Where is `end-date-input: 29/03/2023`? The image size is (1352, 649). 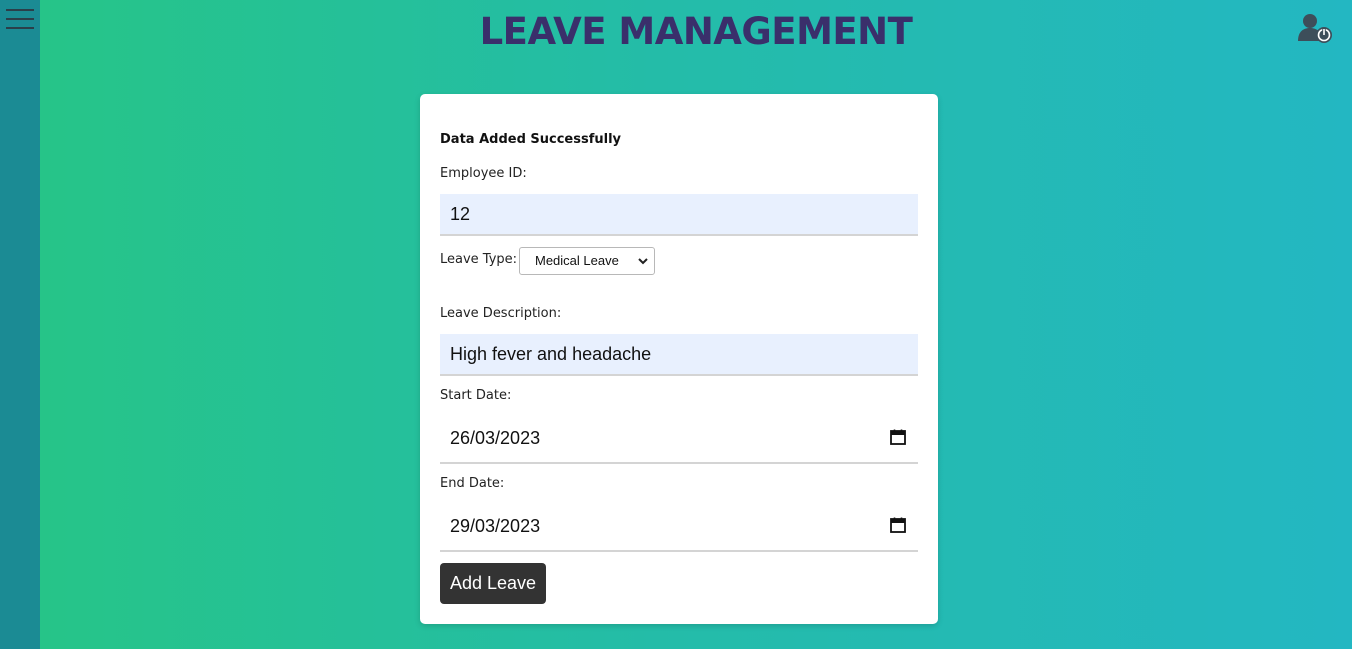 end-date-input: 29/03/2023 is located at coordinates (679, 527).